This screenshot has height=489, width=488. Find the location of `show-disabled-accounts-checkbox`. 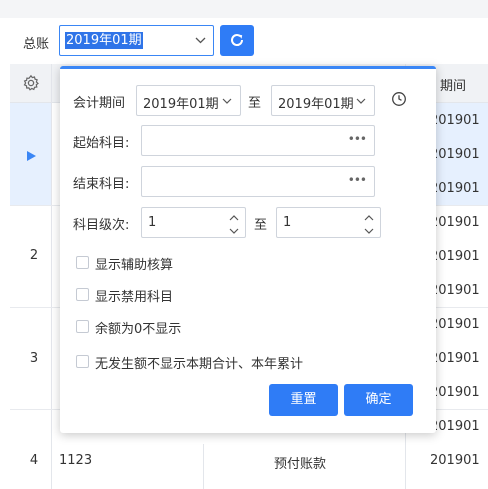

show-disabled-accounts-checkbox is located at coordinates (82, 294).